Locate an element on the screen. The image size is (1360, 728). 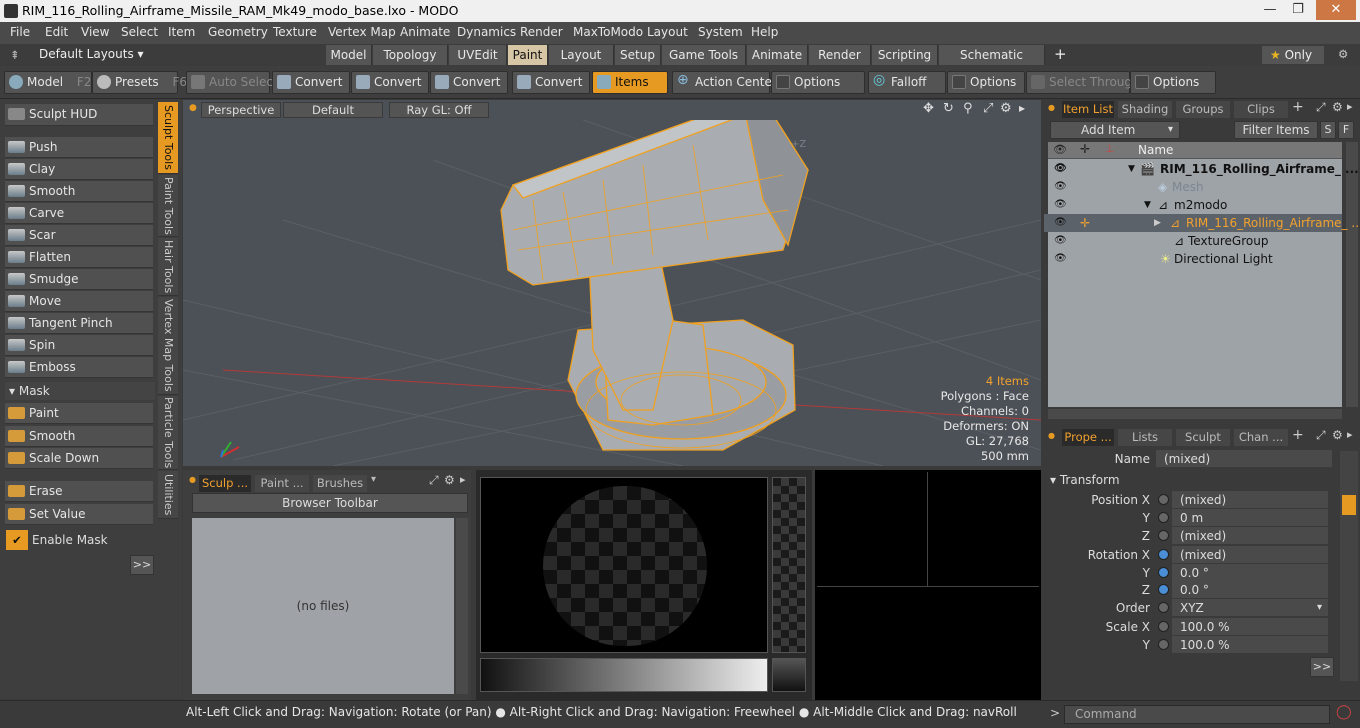
model-button: Model F2 is located at coordinates (48, 82).